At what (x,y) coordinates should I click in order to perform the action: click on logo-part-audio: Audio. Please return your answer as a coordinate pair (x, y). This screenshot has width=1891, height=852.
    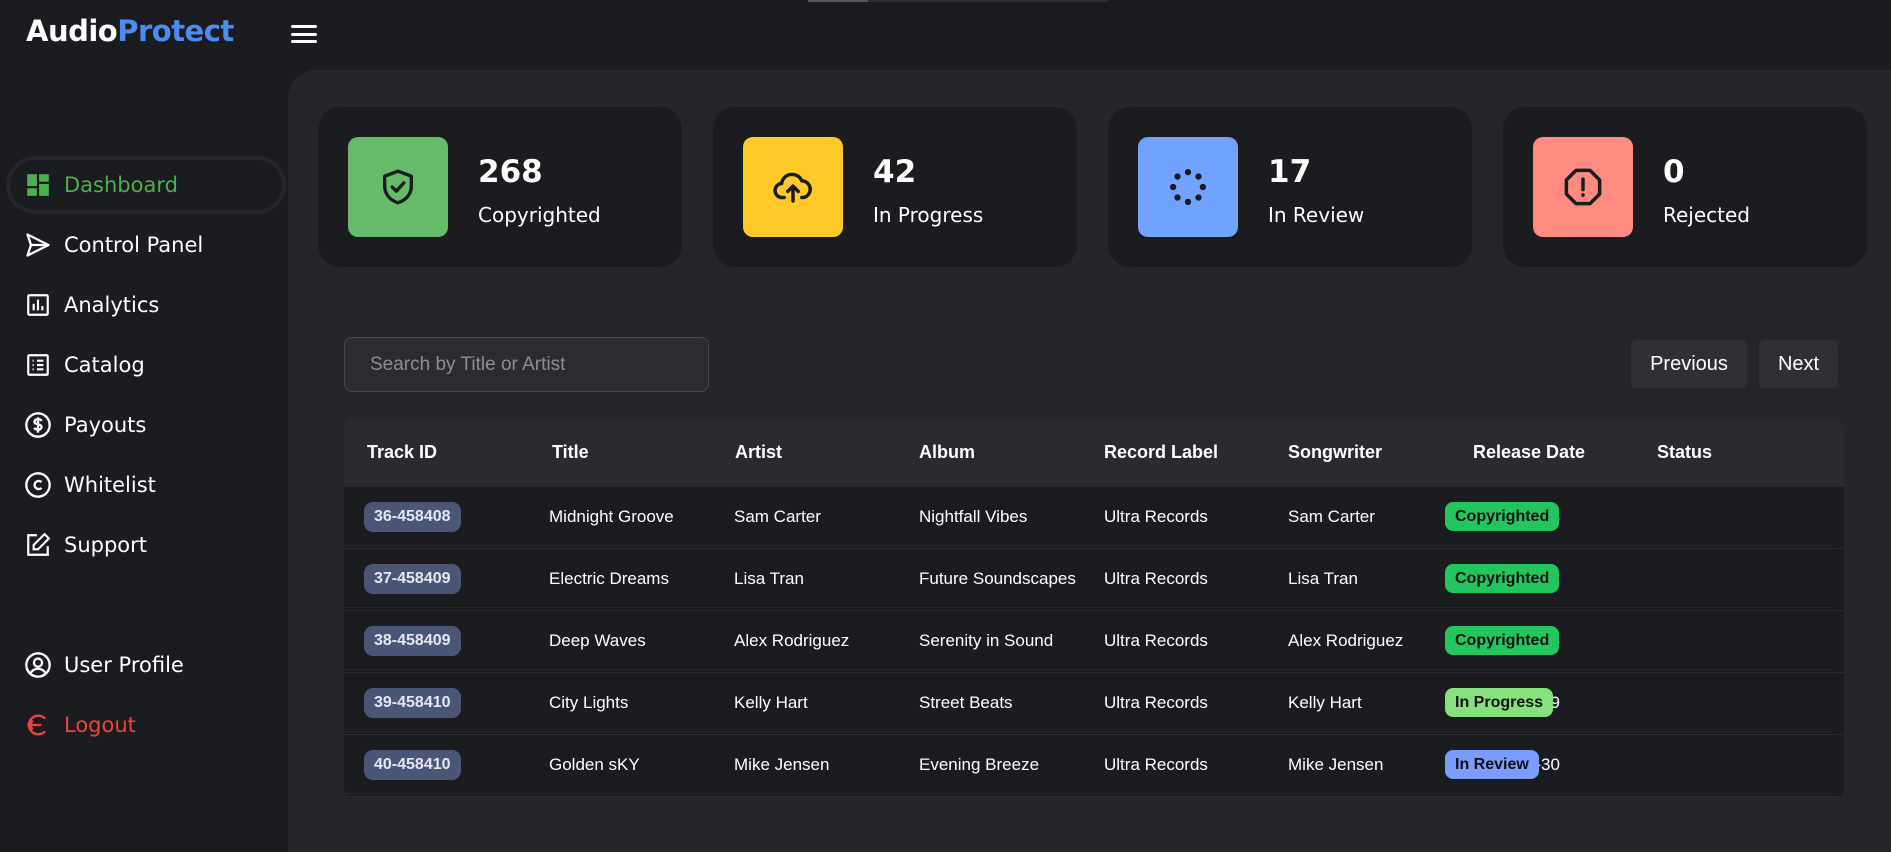
    Looking at the image, I should click on (72, 31).